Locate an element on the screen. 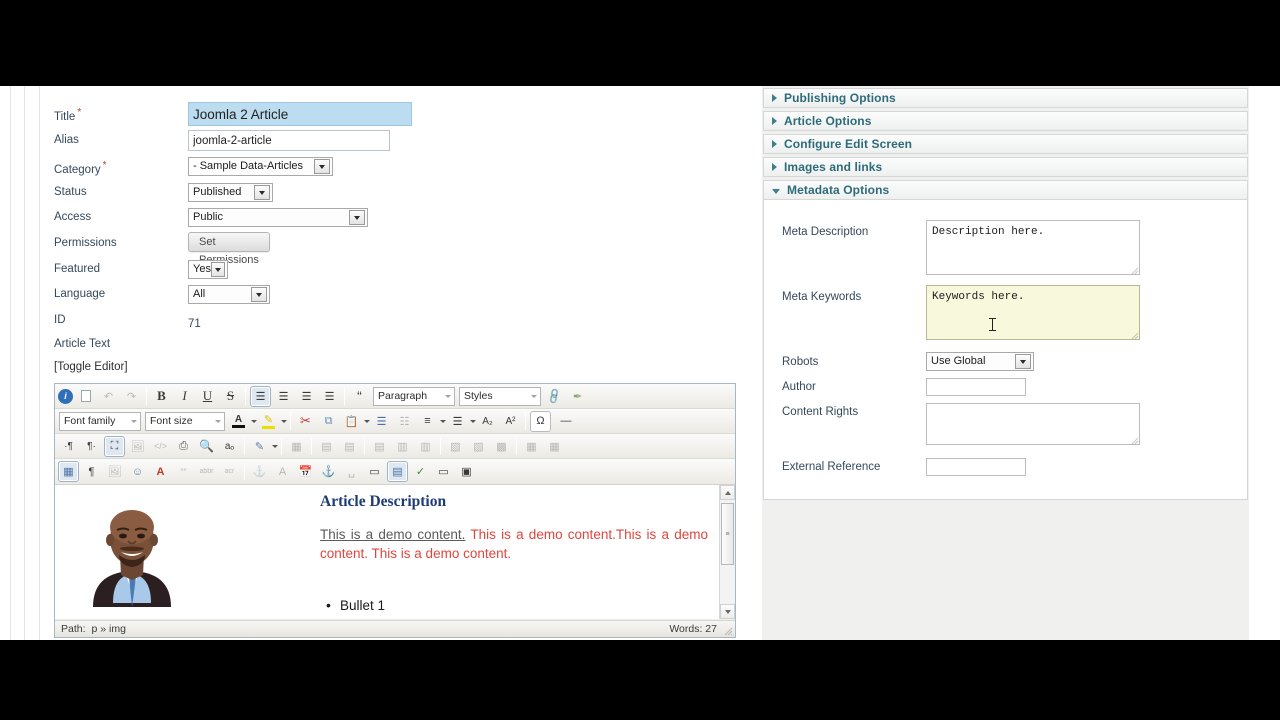 This screenshot has height=720, width=1280. title-input is located at coordinates (300, 114).